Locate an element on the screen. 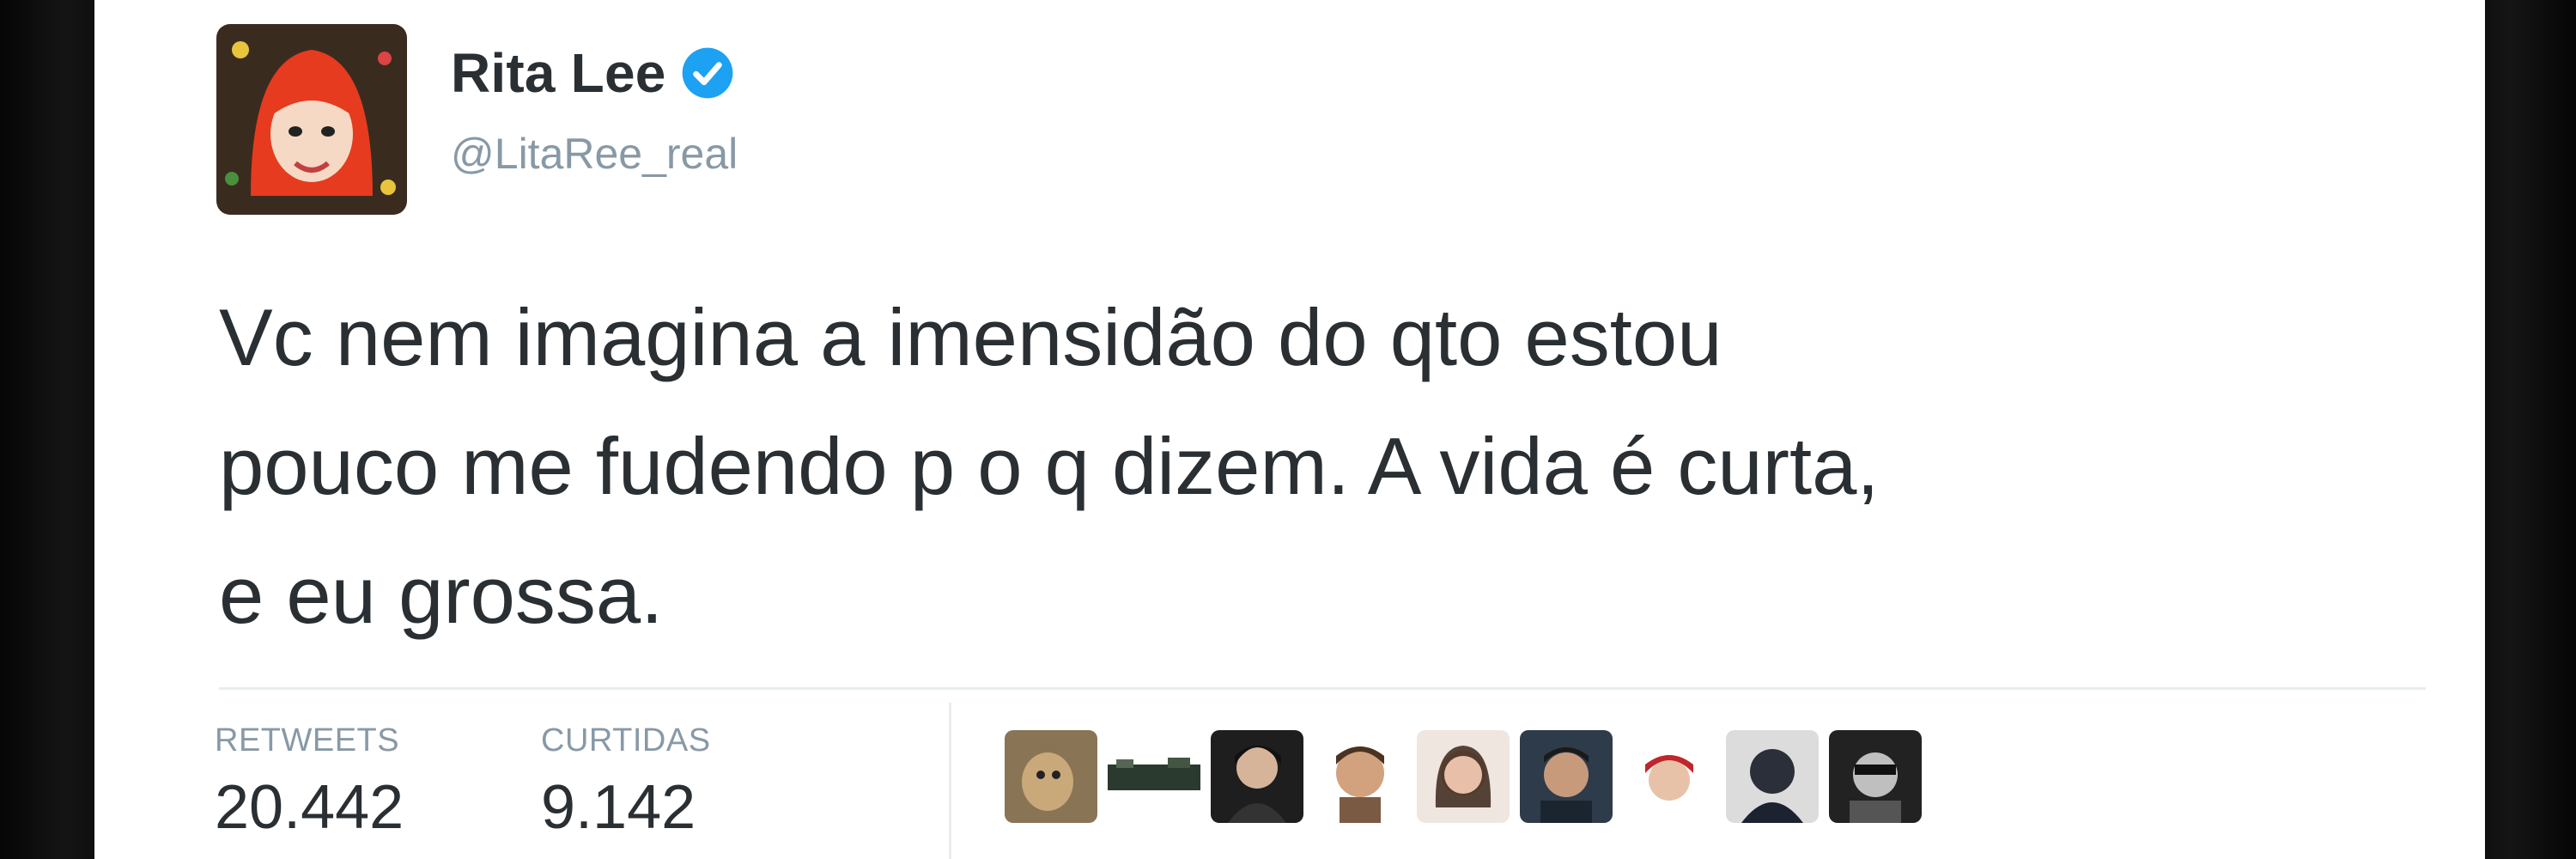  profile-avatar is located at coordinates (312, 119).